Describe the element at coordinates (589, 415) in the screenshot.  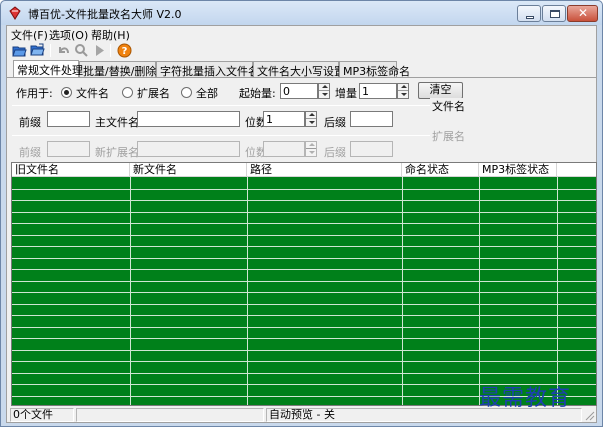
I see `resize-grip-icon` at that location.